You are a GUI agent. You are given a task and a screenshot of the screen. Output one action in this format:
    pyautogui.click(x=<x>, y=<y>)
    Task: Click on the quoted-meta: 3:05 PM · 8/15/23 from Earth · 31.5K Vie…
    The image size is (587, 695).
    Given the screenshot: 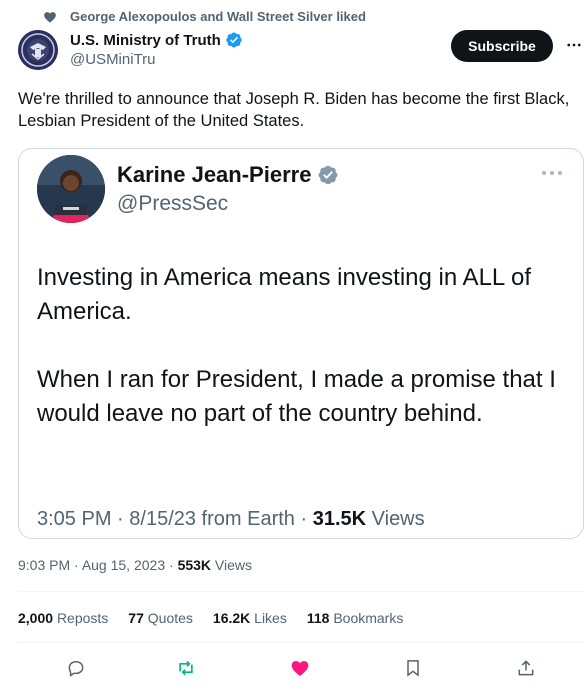 What is the action you would take?
    pyautogui.click(x=231, y=519)
    